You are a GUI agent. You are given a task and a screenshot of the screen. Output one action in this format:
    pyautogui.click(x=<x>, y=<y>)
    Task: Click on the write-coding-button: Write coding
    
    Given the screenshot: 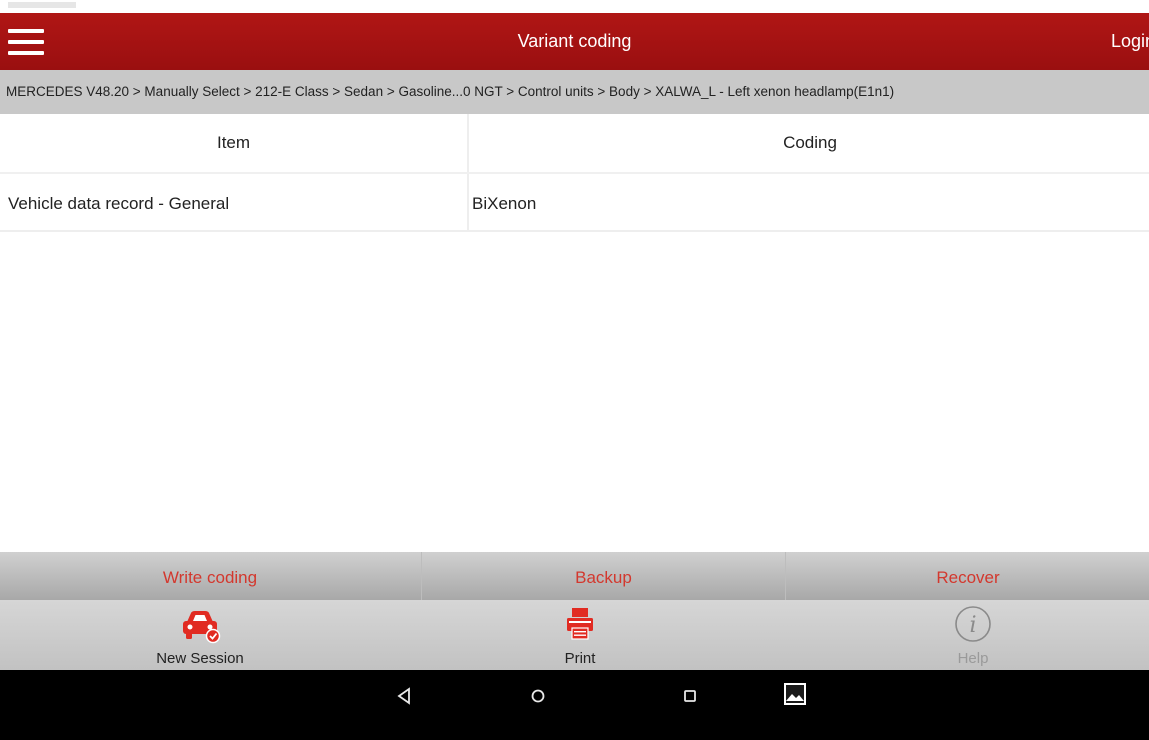 What is the action you would take?
    pyautogui.click(x=210, y=576)
    